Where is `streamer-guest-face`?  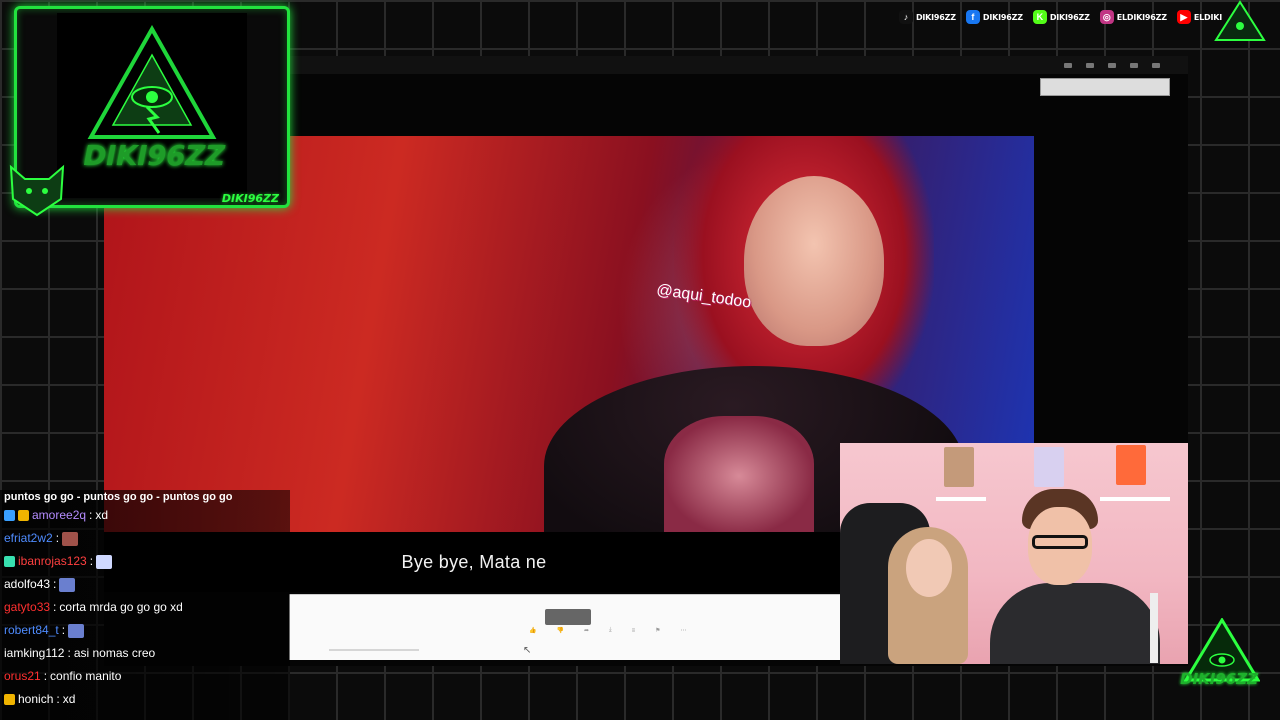
streamer-guest-face is located at coordinates (929, 568).